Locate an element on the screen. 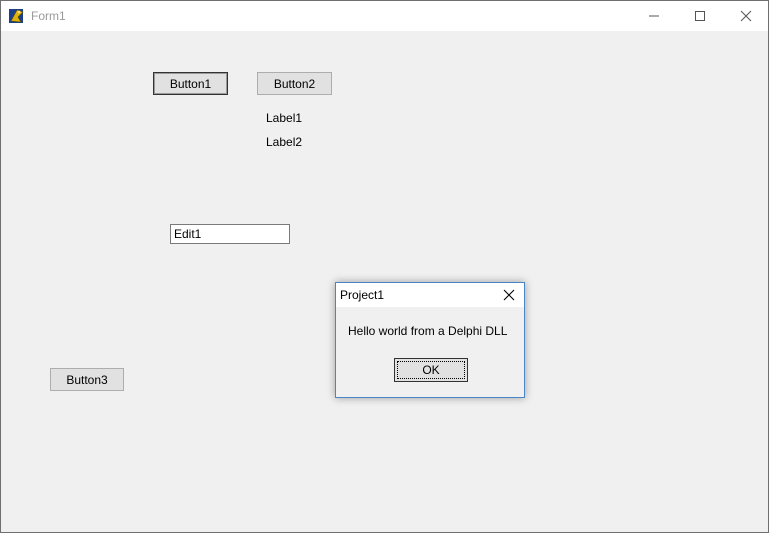 The image size is (769, 533). edit1-input: Edit1 is located at coordinates (230, 234).